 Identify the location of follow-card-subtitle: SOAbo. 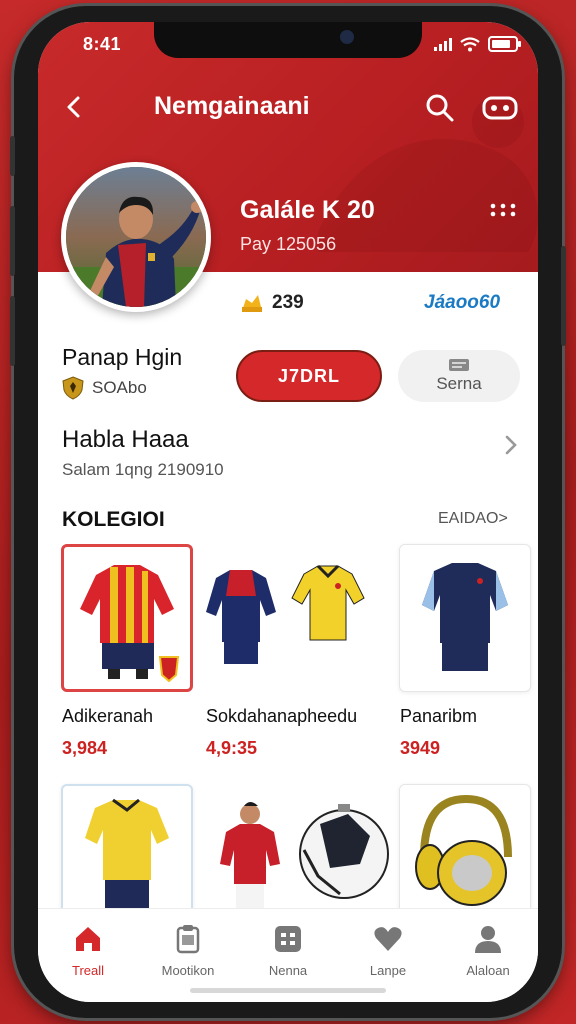
(104, 388).